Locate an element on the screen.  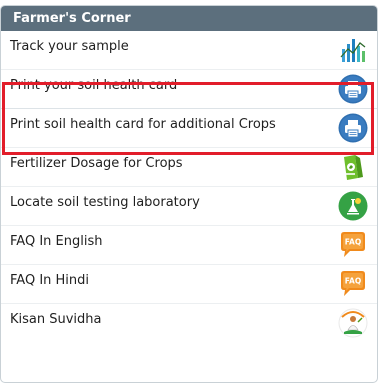
list-item-fertilizer-dosage: Fertilizer Dosage for Crops is located at coordinates (189, 167).